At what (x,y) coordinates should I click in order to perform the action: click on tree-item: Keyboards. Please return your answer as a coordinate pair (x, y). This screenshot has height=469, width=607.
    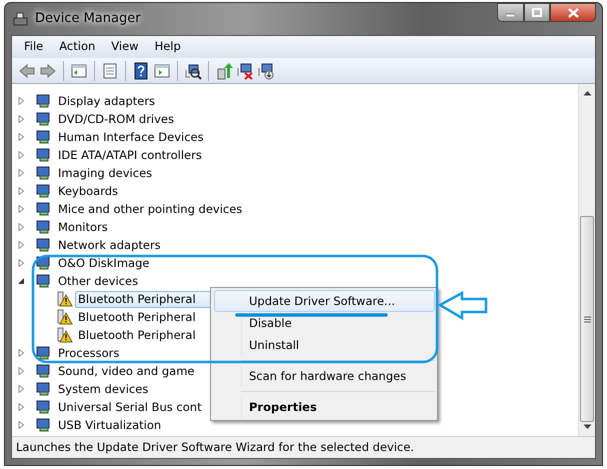
    Looking at the image, I should click on (88, 191).